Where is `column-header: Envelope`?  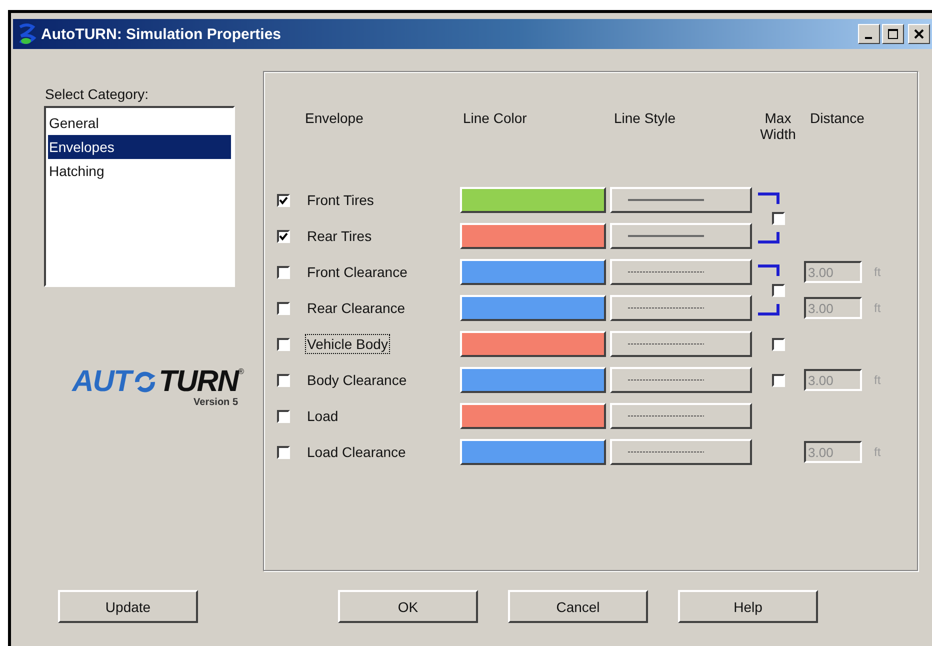 column-header: Envelope is located at coordinates (334, 118).